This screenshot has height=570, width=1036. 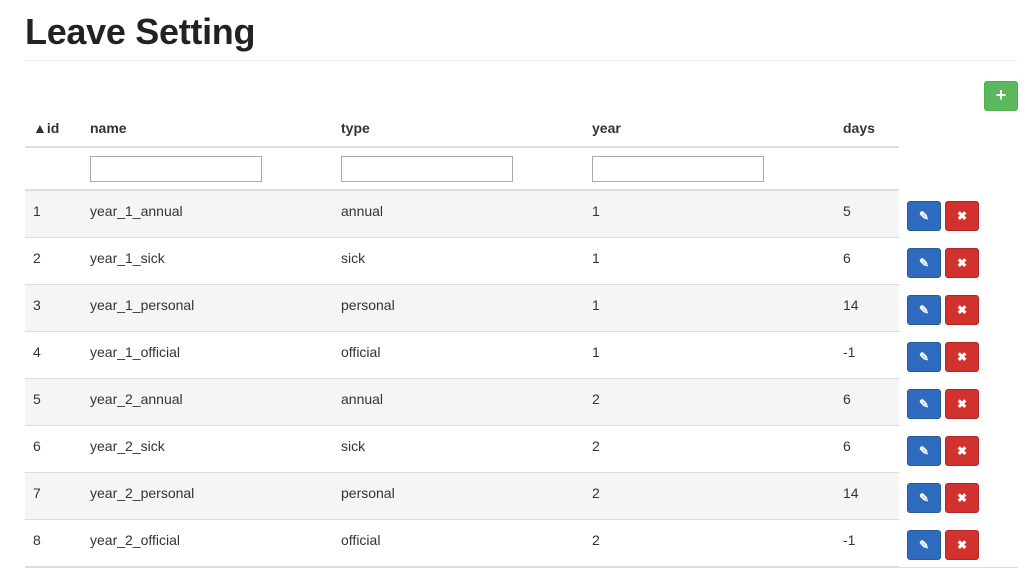 I want to click on table-row: 1 year_1_annual annual 1 5, so click(x=462, y=214).